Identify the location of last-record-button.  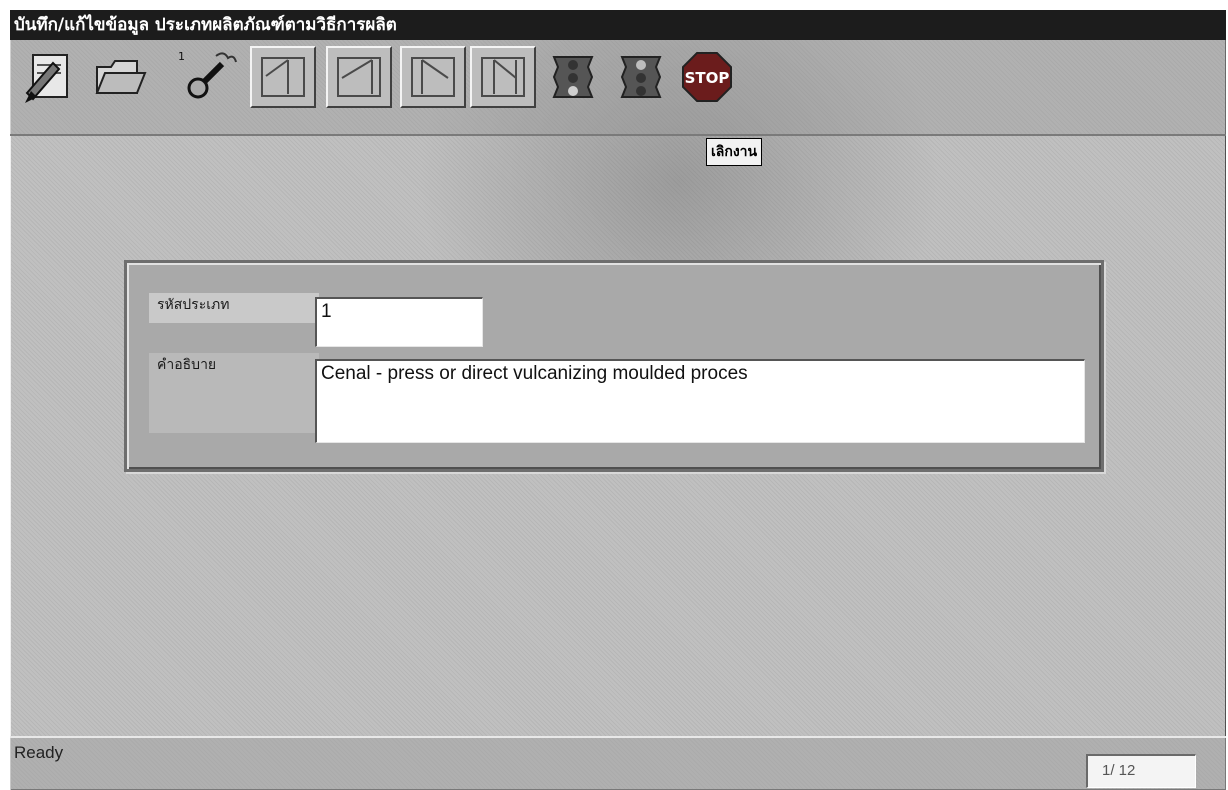
(503, 77).